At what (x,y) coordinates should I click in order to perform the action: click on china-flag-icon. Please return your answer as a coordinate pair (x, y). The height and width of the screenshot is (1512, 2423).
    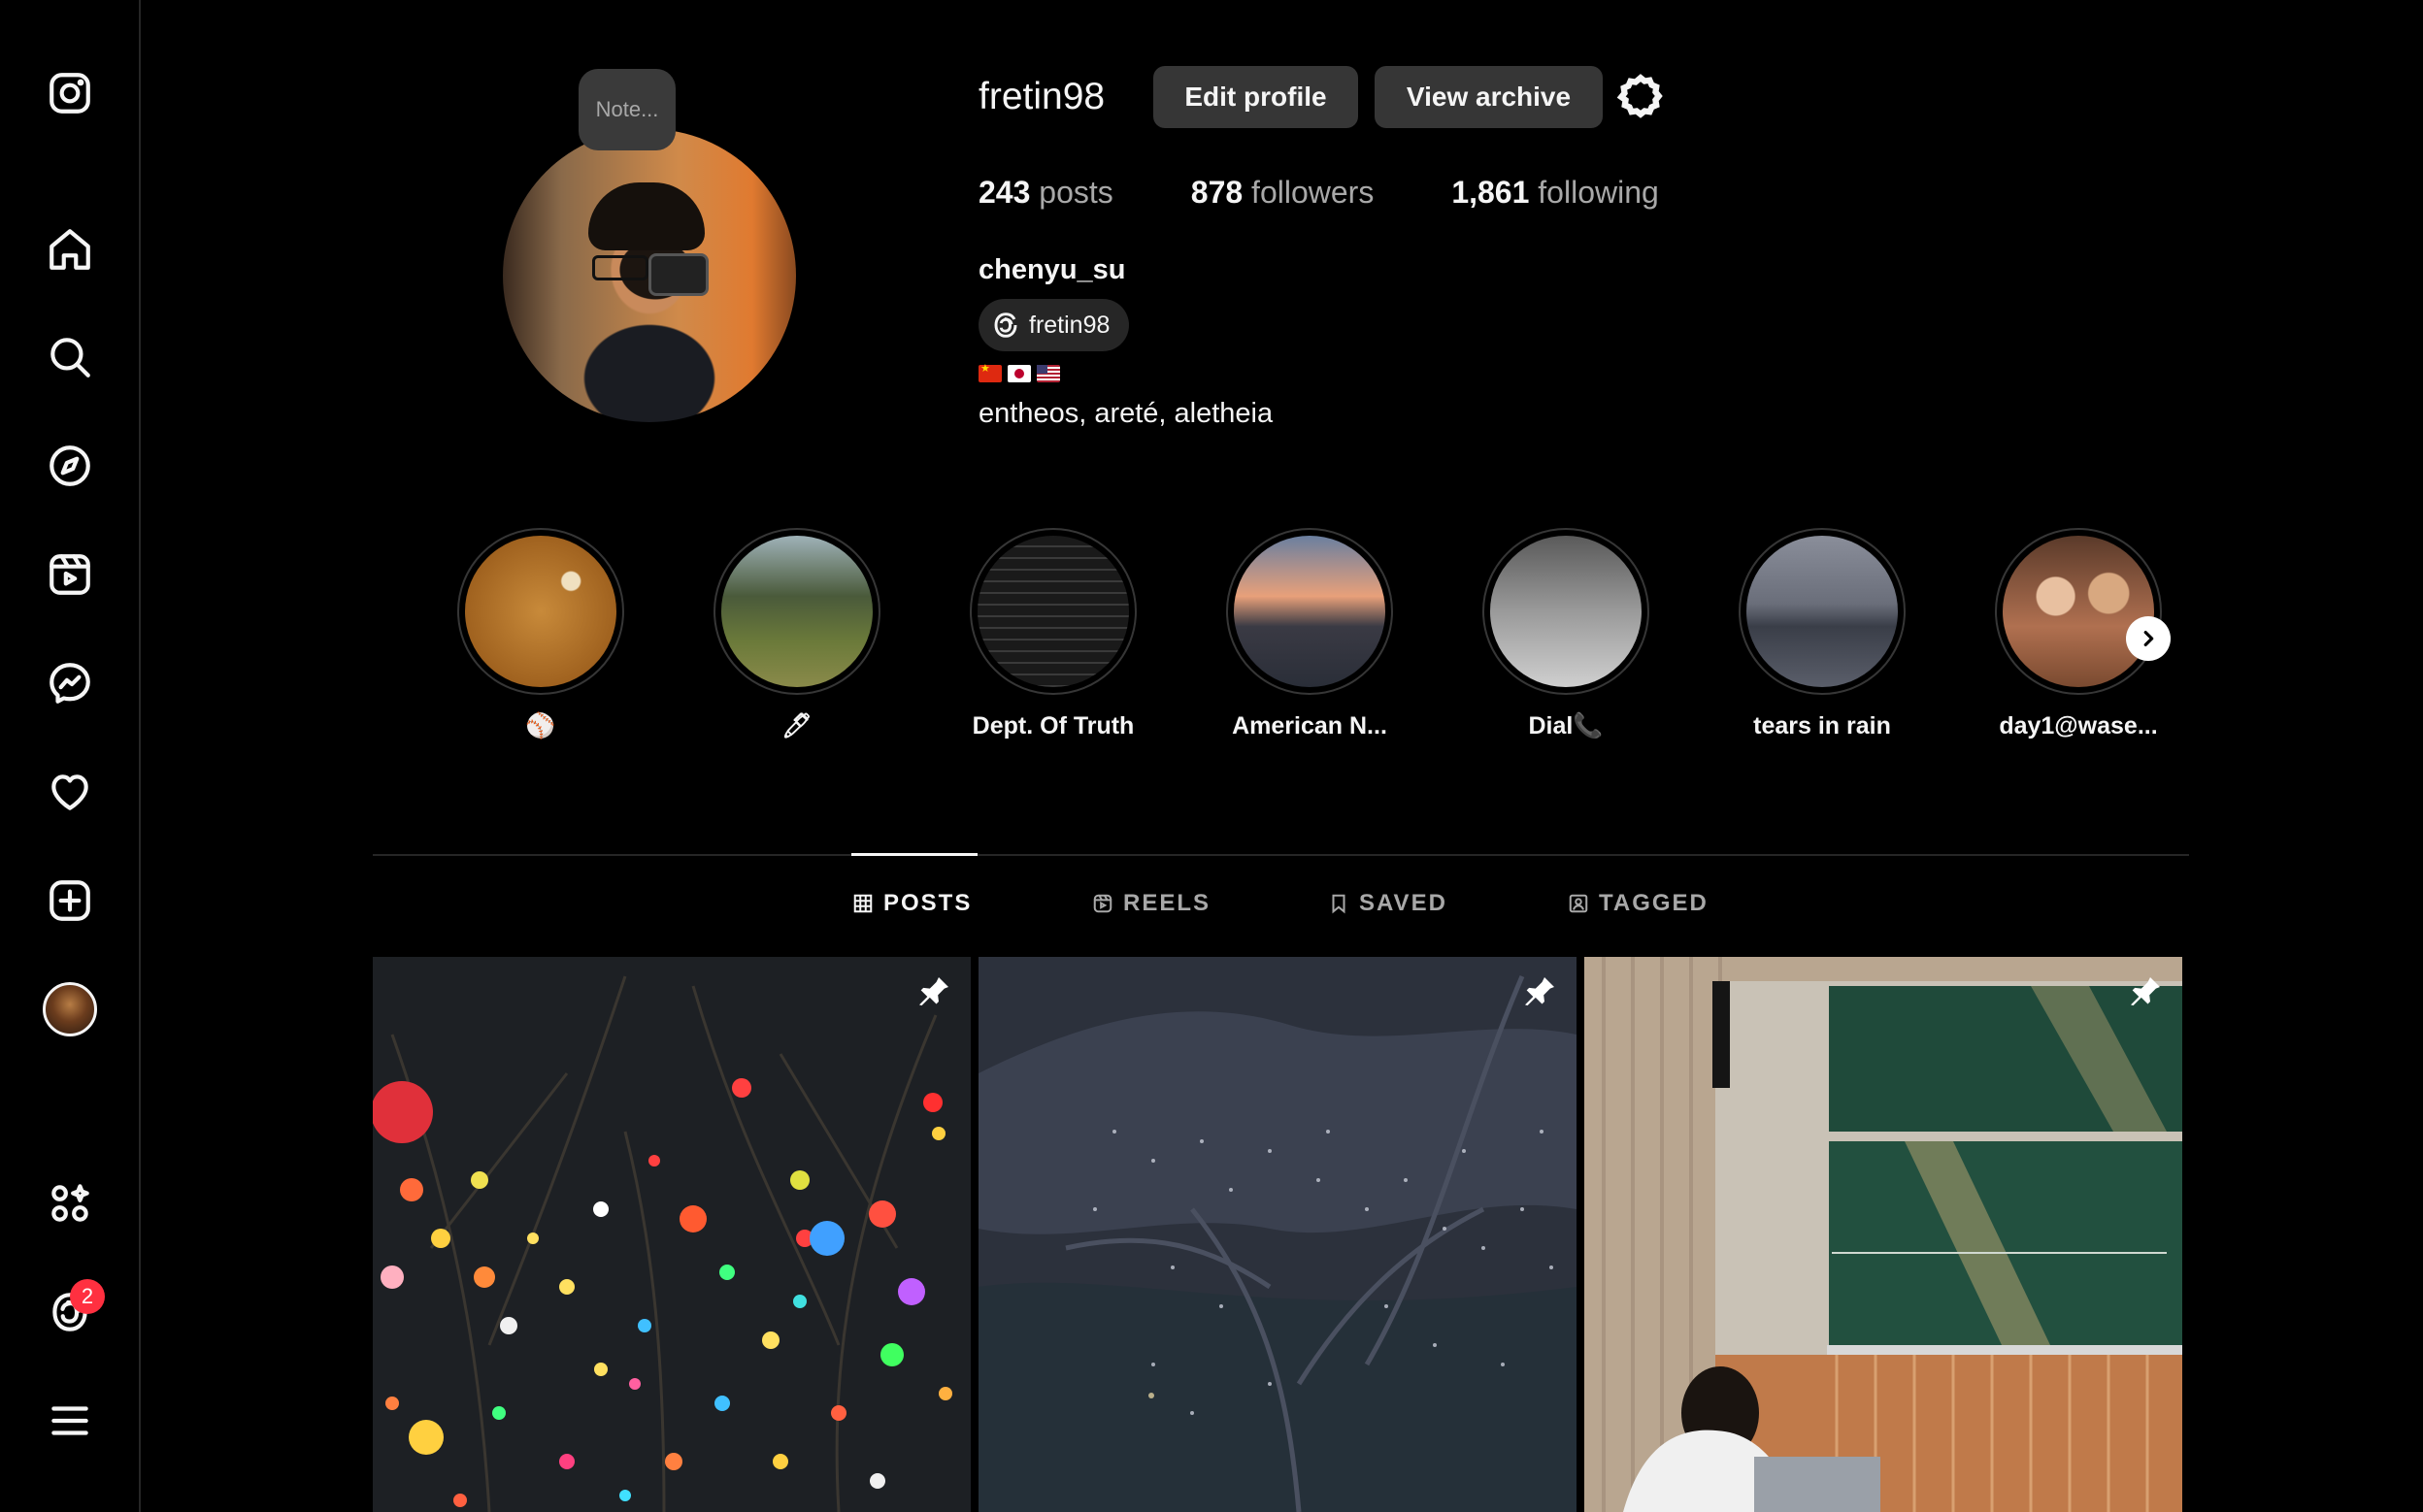
    Looking at the image, I should click on (990, 372).